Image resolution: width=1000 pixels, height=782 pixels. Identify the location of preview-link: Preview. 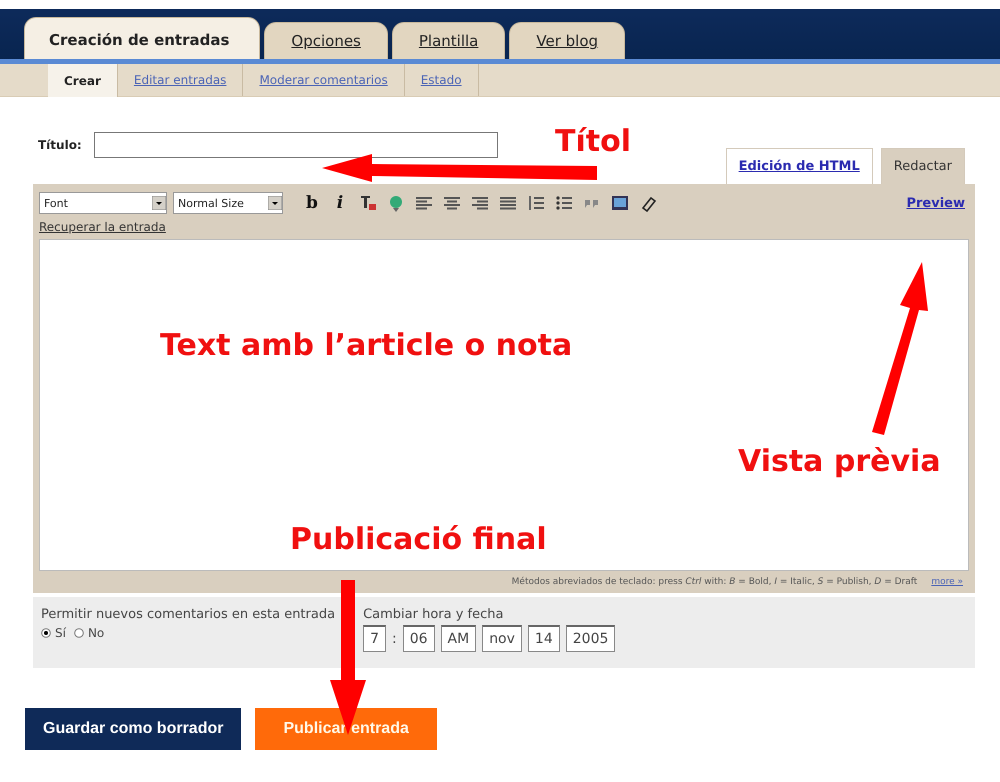
(935, 203).